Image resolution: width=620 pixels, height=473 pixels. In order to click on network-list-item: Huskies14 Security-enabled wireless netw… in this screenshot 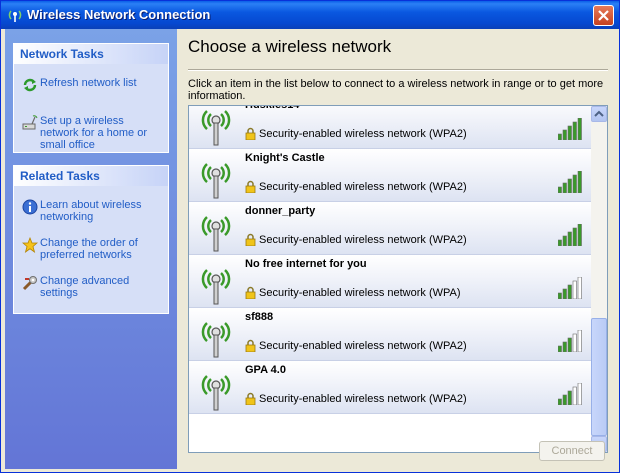, I will do `click(390, 127)`.